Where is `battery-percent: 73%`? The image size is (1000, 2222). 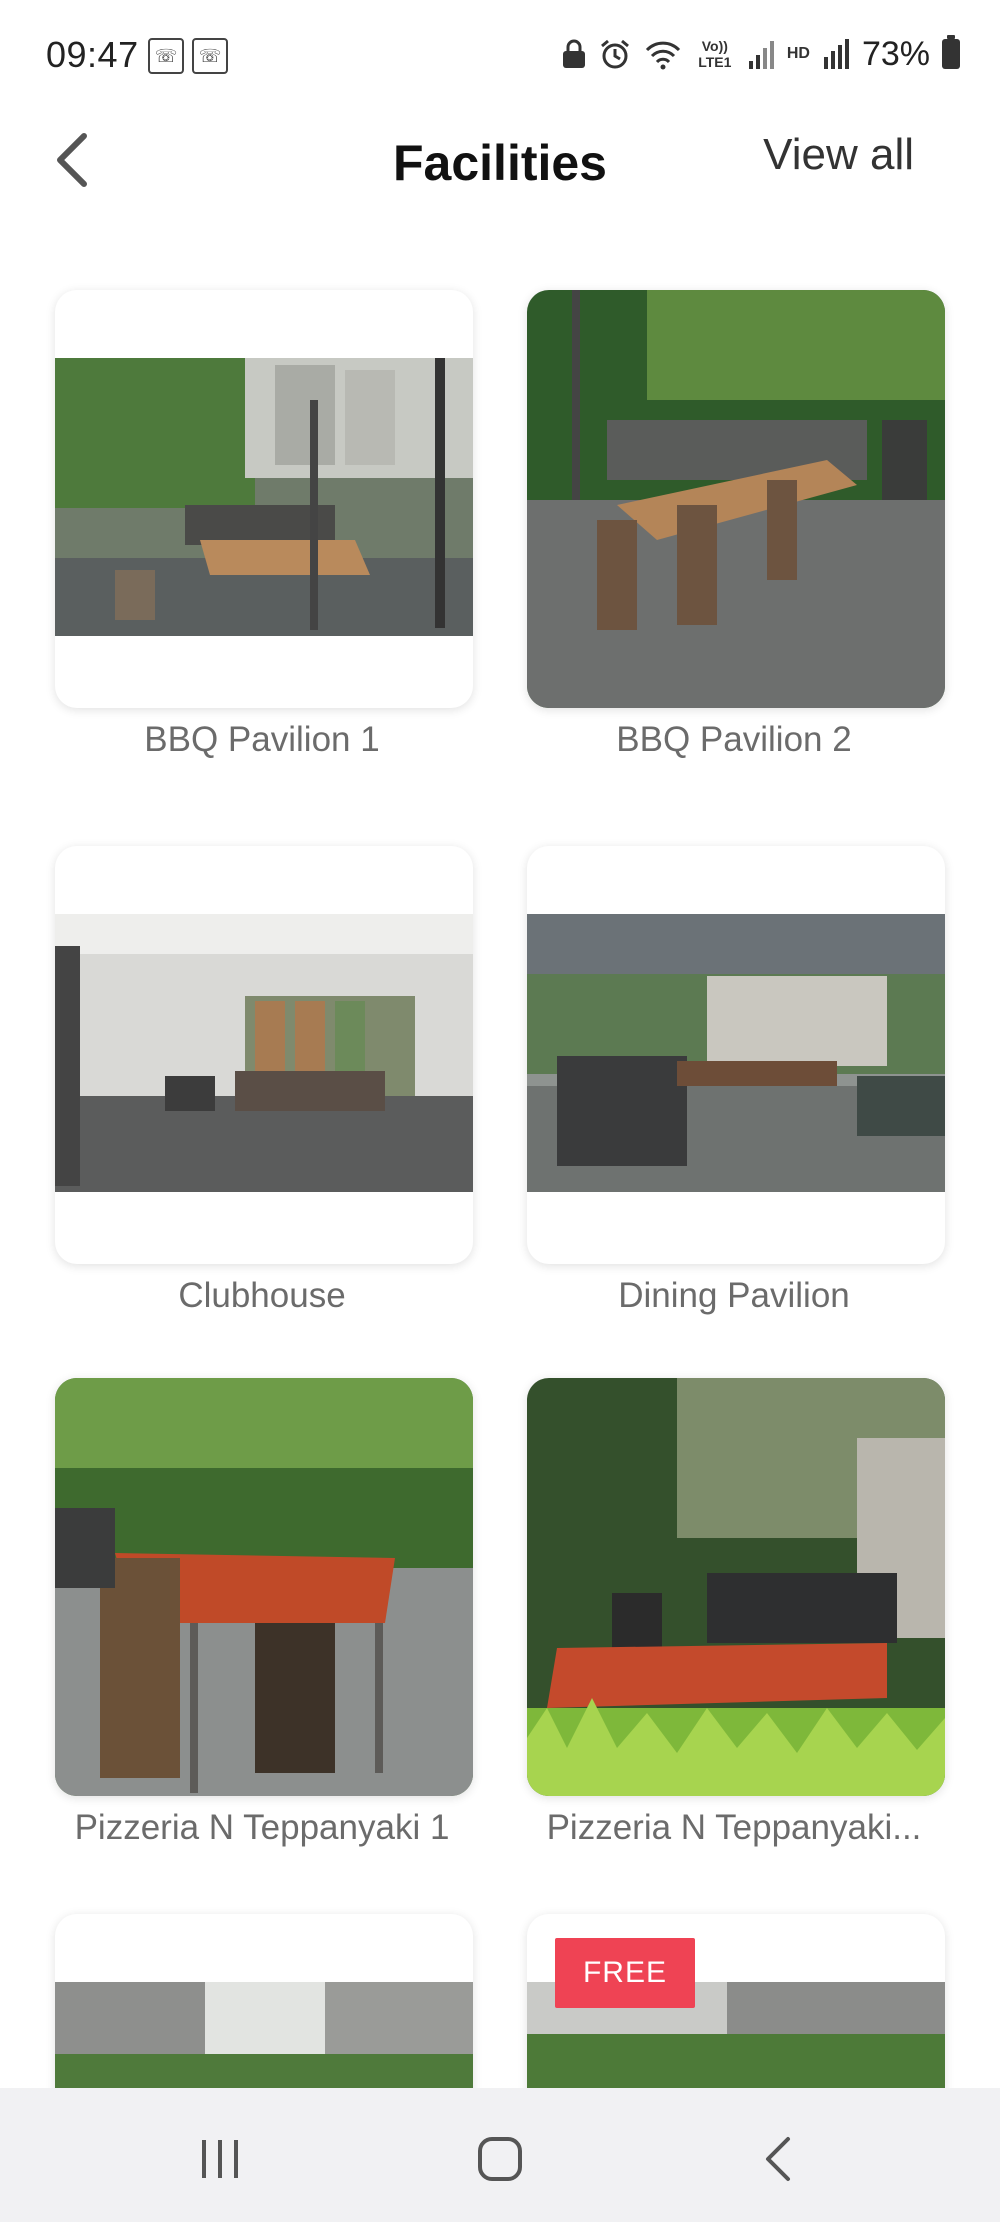 battery-percent: 73% is located at coordinates (895, 53).